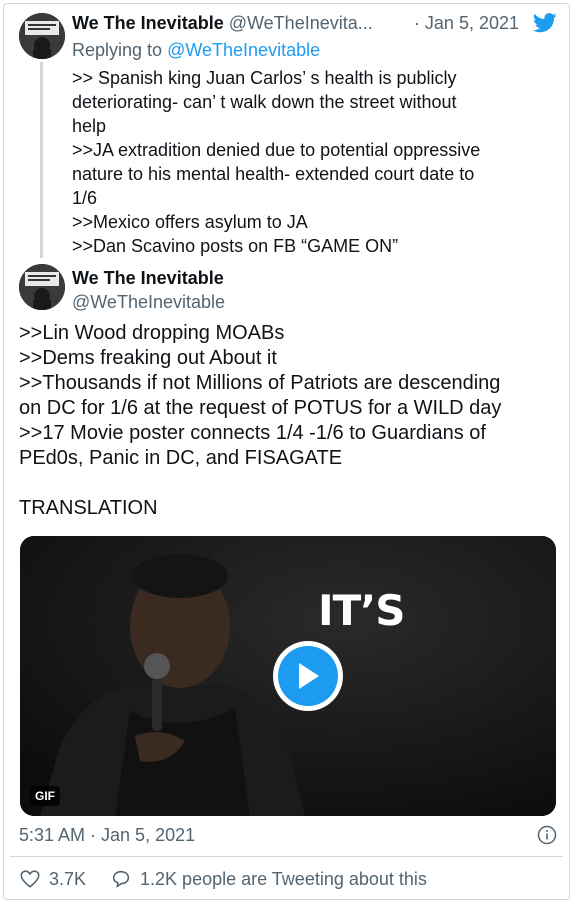  I want to click on like-action: 3.7K, so click(52, 879).